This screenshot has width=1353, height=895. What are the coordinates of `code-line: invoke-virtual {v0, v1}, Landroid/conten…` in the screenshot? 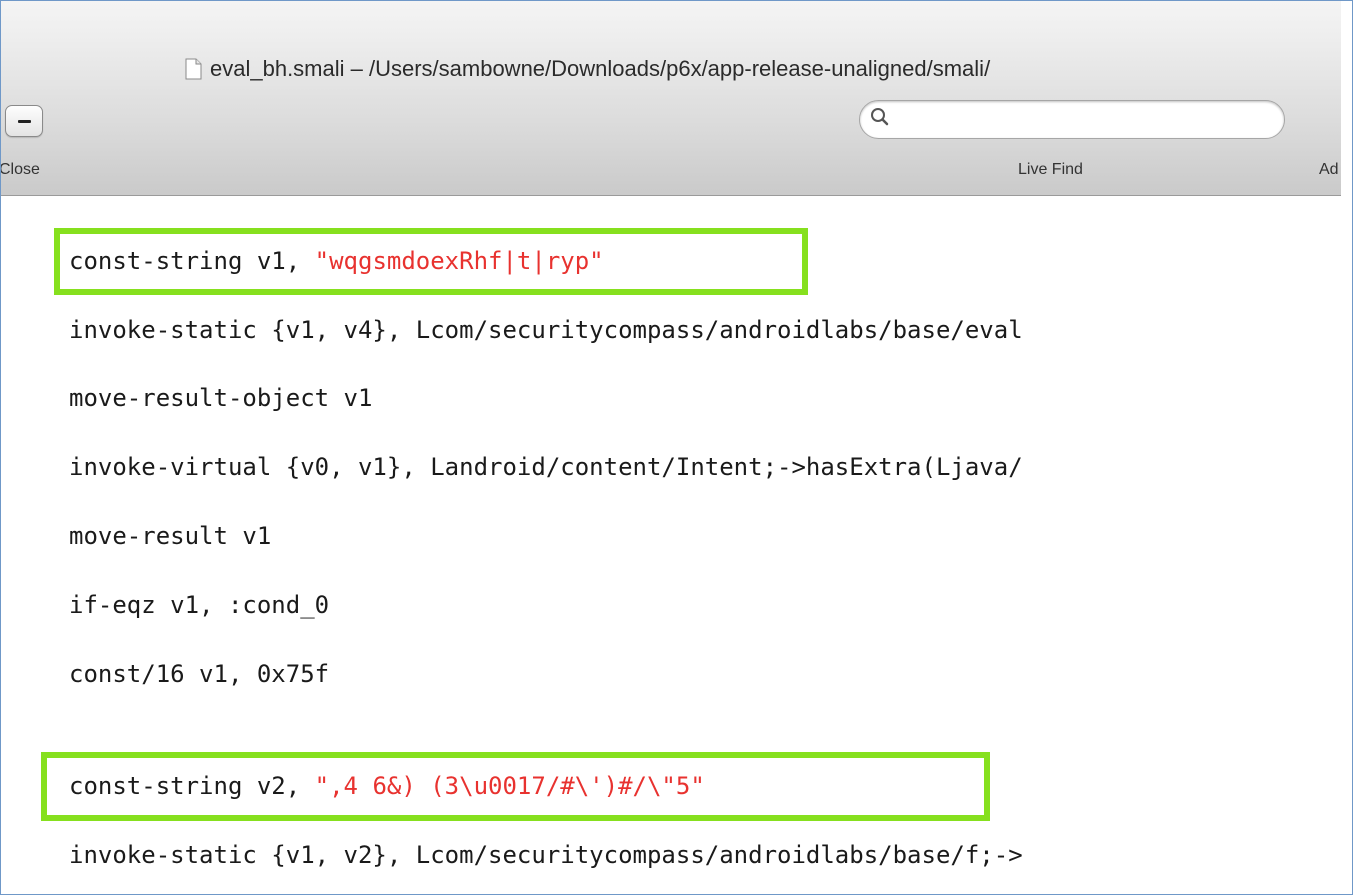 It's located at (546, 467).